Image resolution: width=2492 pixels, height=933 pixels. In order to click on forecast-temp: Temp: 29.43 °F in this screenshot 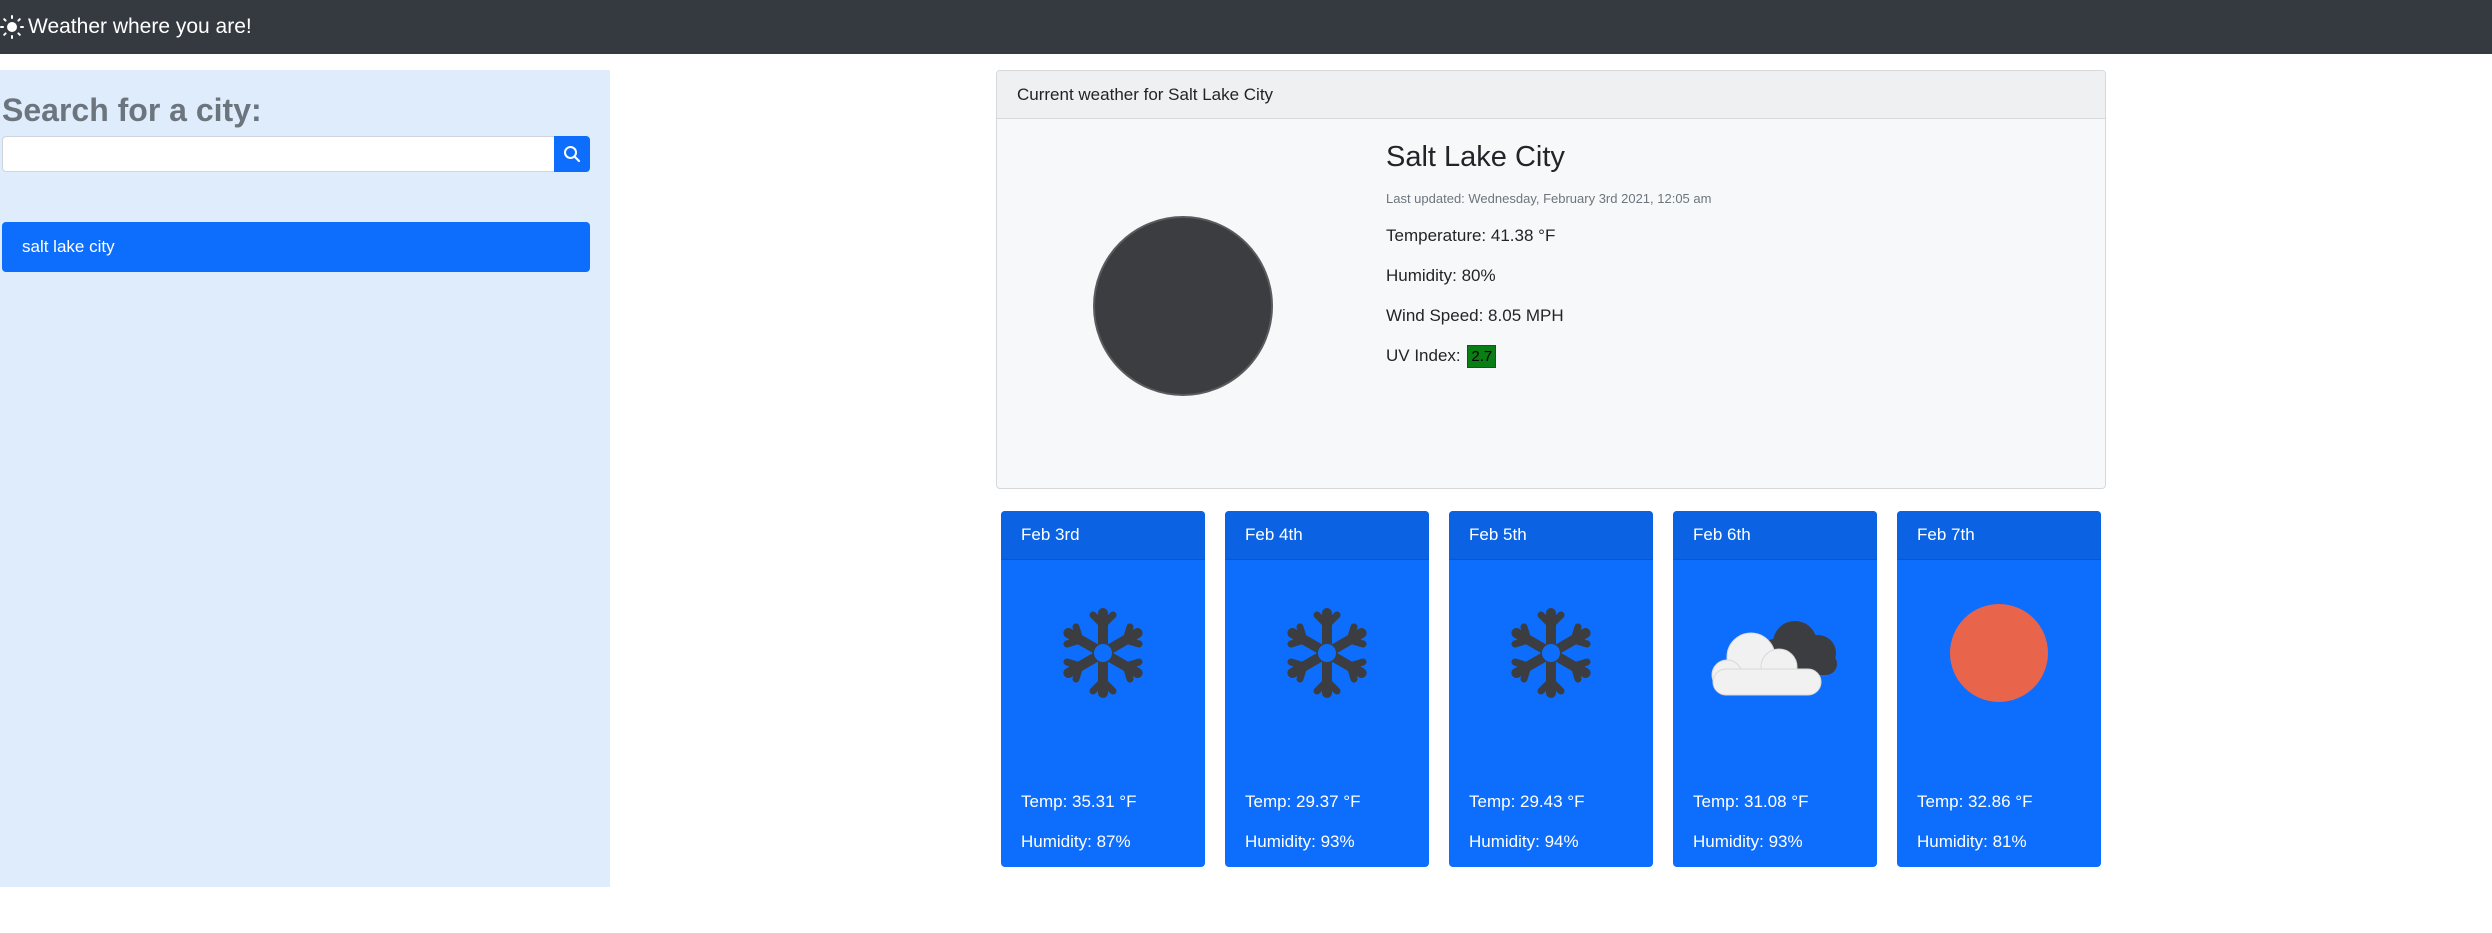, I will do `click(1527, 801)`.